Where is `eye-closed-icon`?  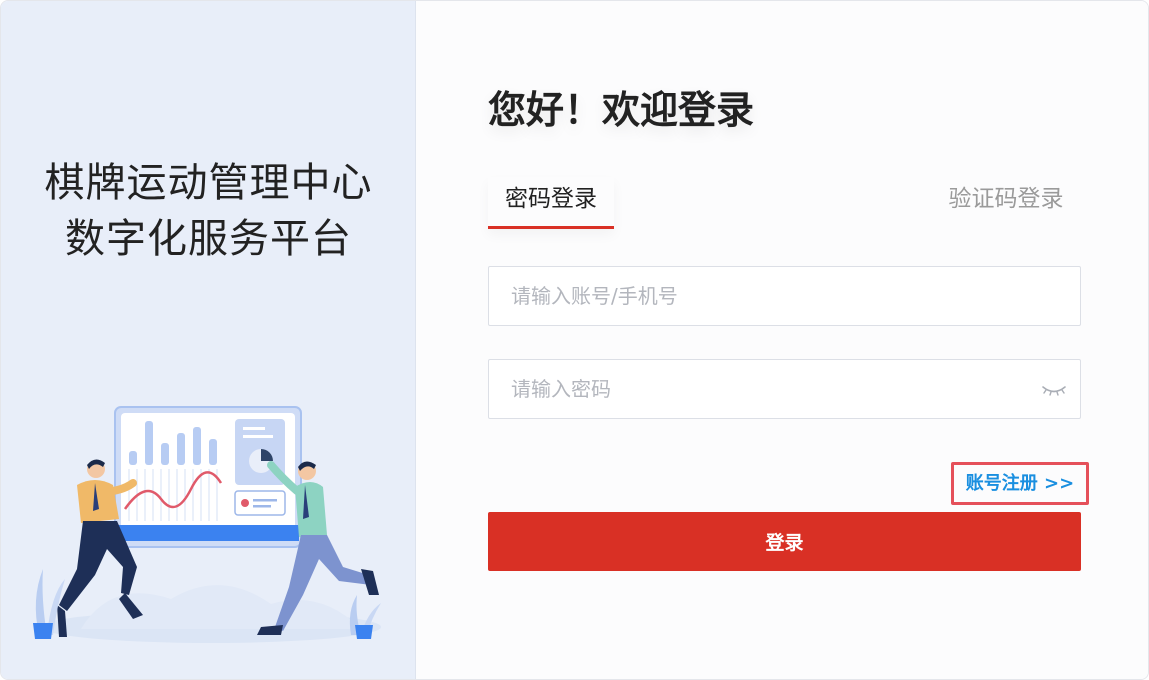 eye-closed-icon is located at coordinates (1054, 390).